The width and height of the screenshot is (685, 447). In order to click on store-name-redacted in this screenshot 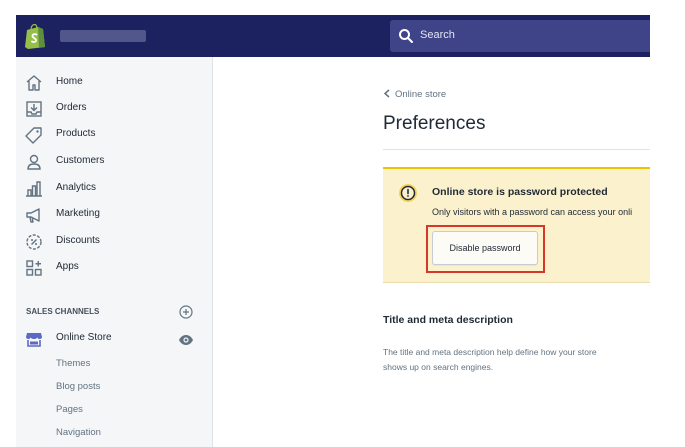, I will do `click(103, 36)`.